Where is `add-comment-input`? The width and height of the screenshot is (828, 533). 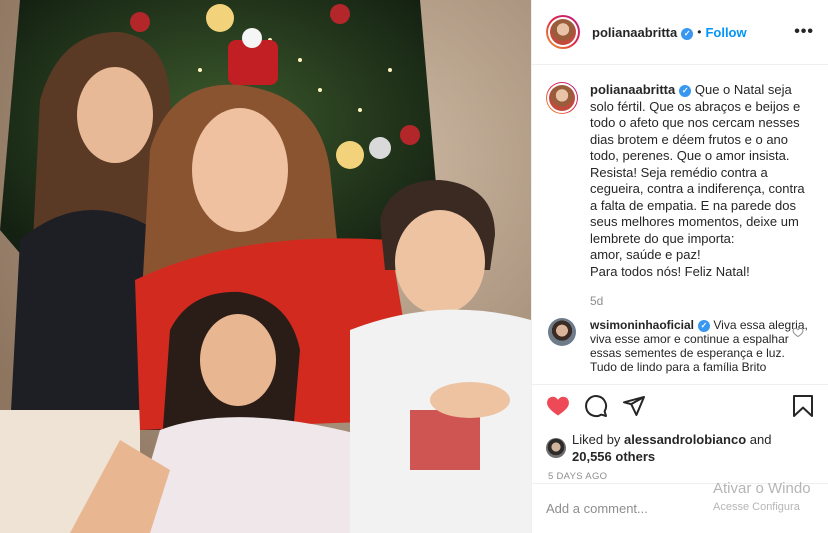 add-comment-input is located at coordinates (656, 508).